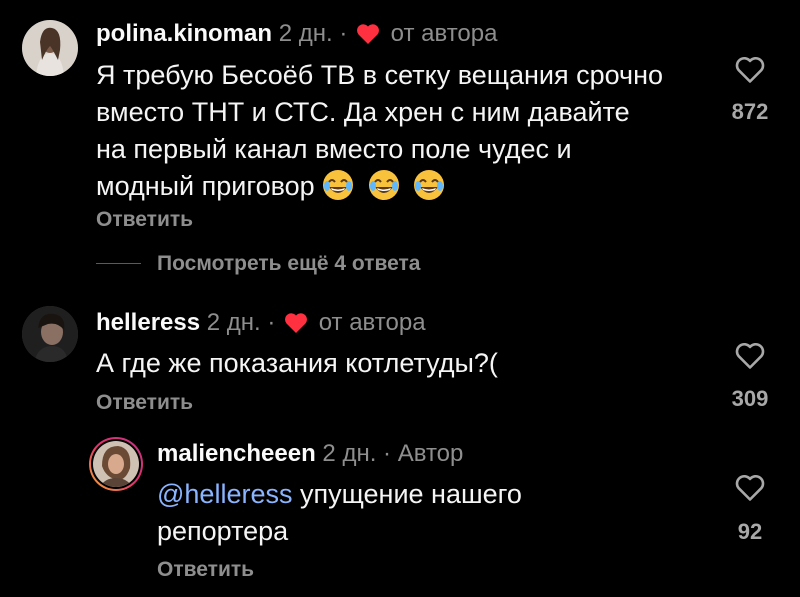  I want to click on mention-link: @helleress, so click(224, 494).